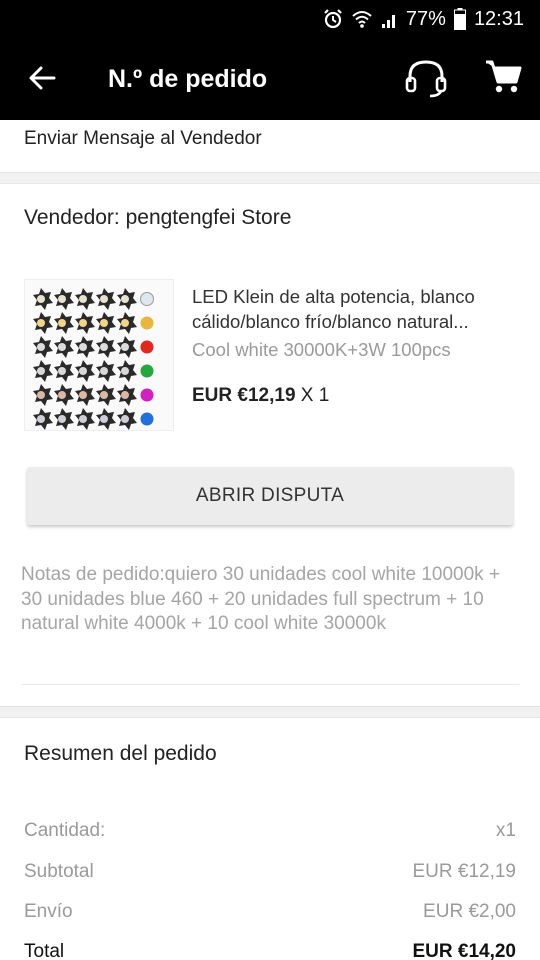 The width and height of the screenshot is (540, 960). What do you see at coordinates (244, 395) in the screenshot?
I see `product-price: EUR €12,19` at bounding box center [244, 395].